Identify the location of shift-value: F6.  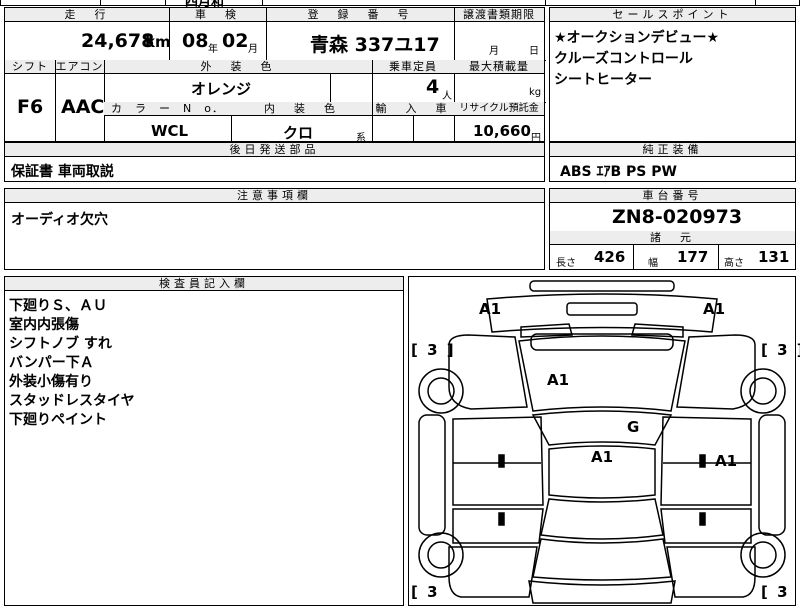
(30, 107).